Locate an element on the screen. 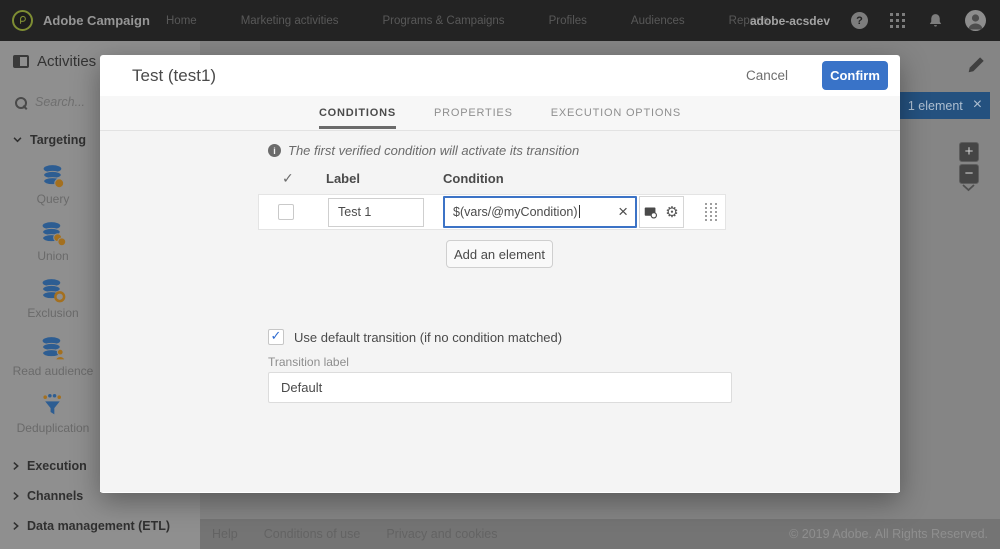 The height and width of the screenshot is (549, 1000). exclusion-icon is located at coordinates (53, 291).